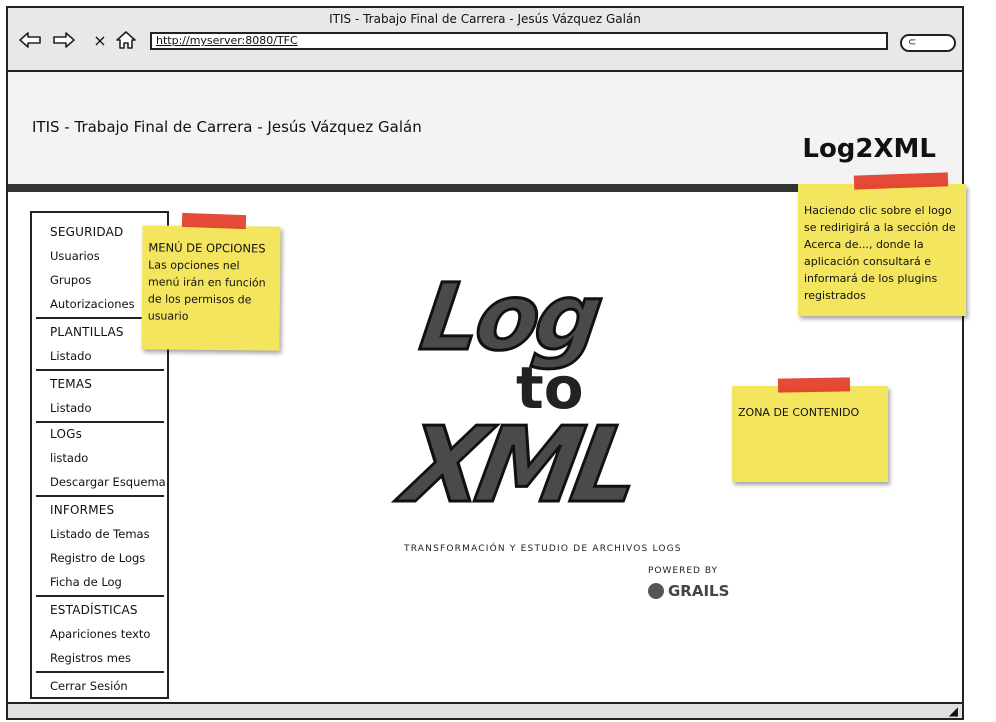  I want to click on grails-icon, so click(656, 591).